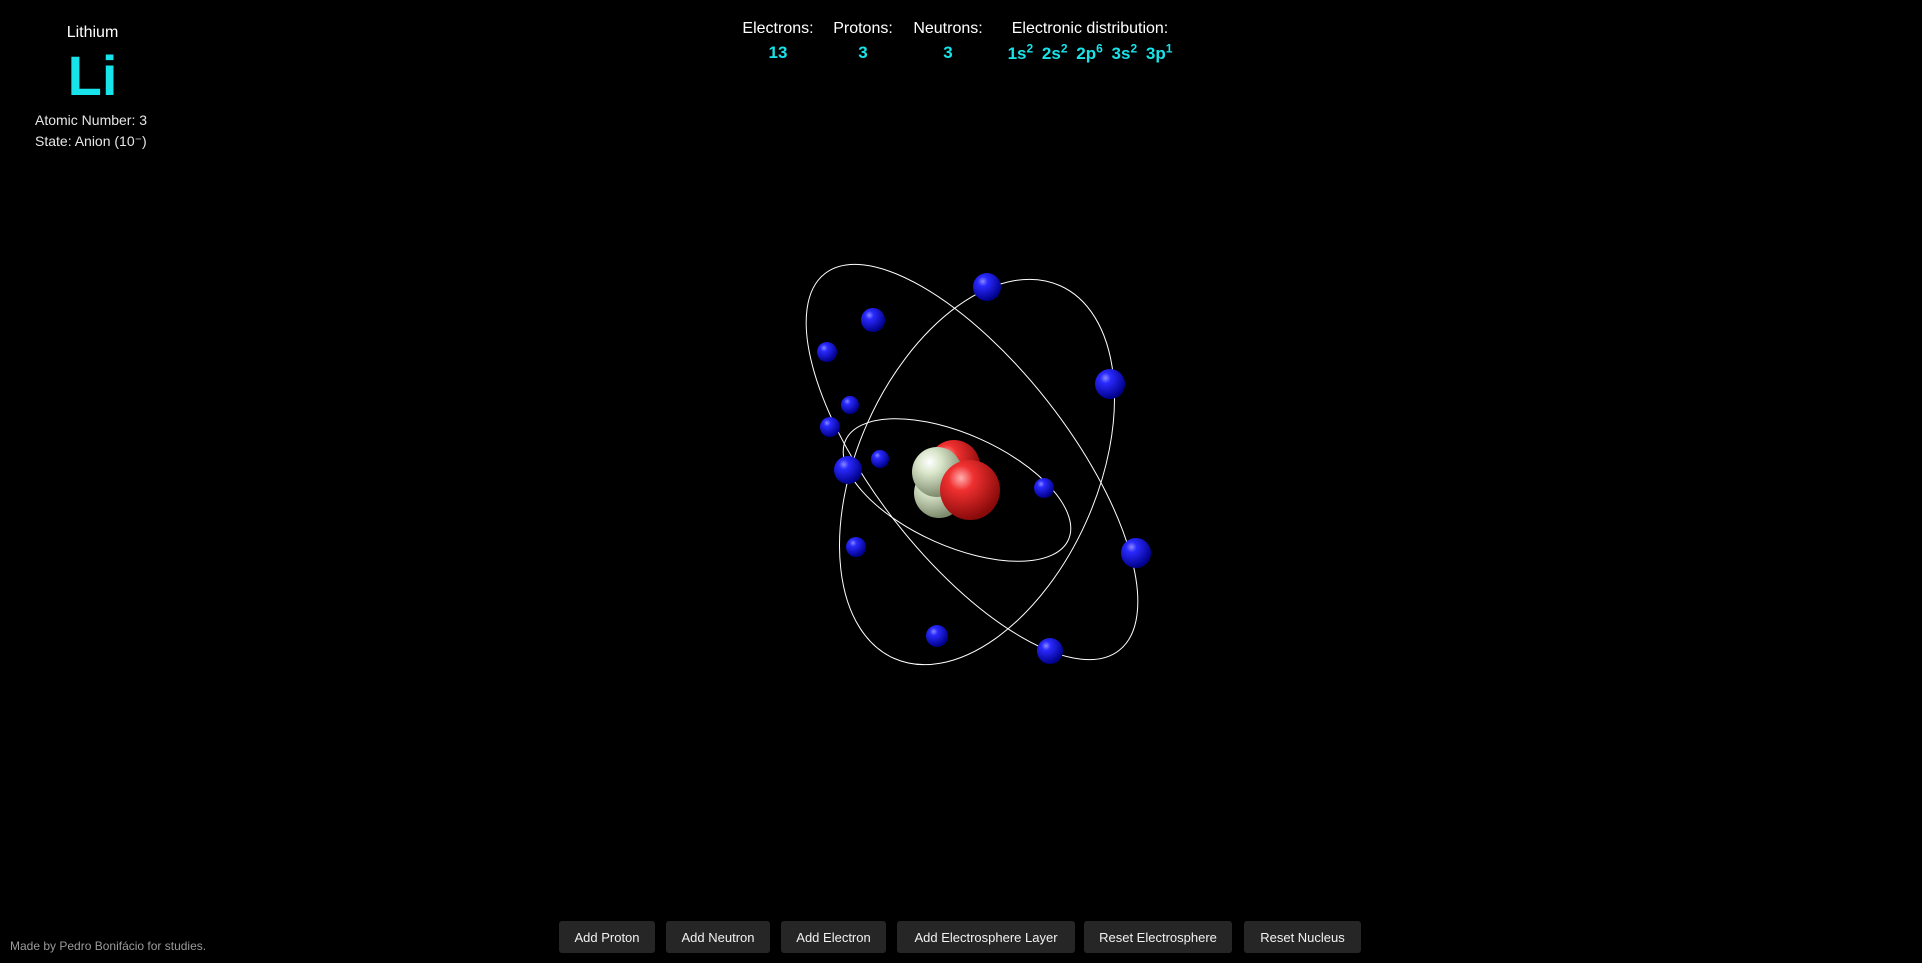 The width and height of the screenshot is (1922, 963). I want to click on nucleus, so click(956, 480).